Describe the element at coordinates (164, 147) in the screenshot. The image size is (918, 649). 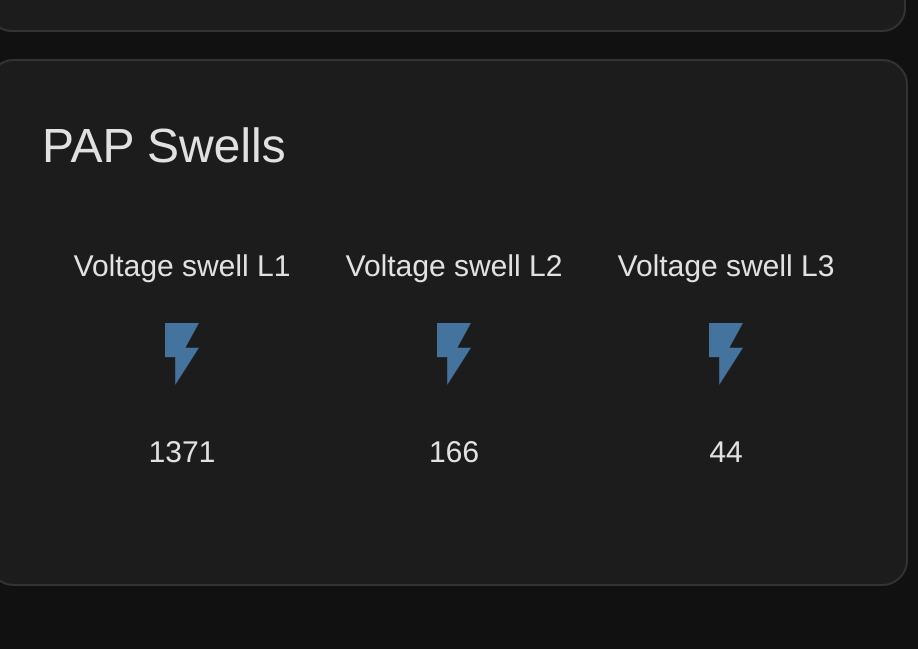
I see `card-title: PAP Swells` at that location.